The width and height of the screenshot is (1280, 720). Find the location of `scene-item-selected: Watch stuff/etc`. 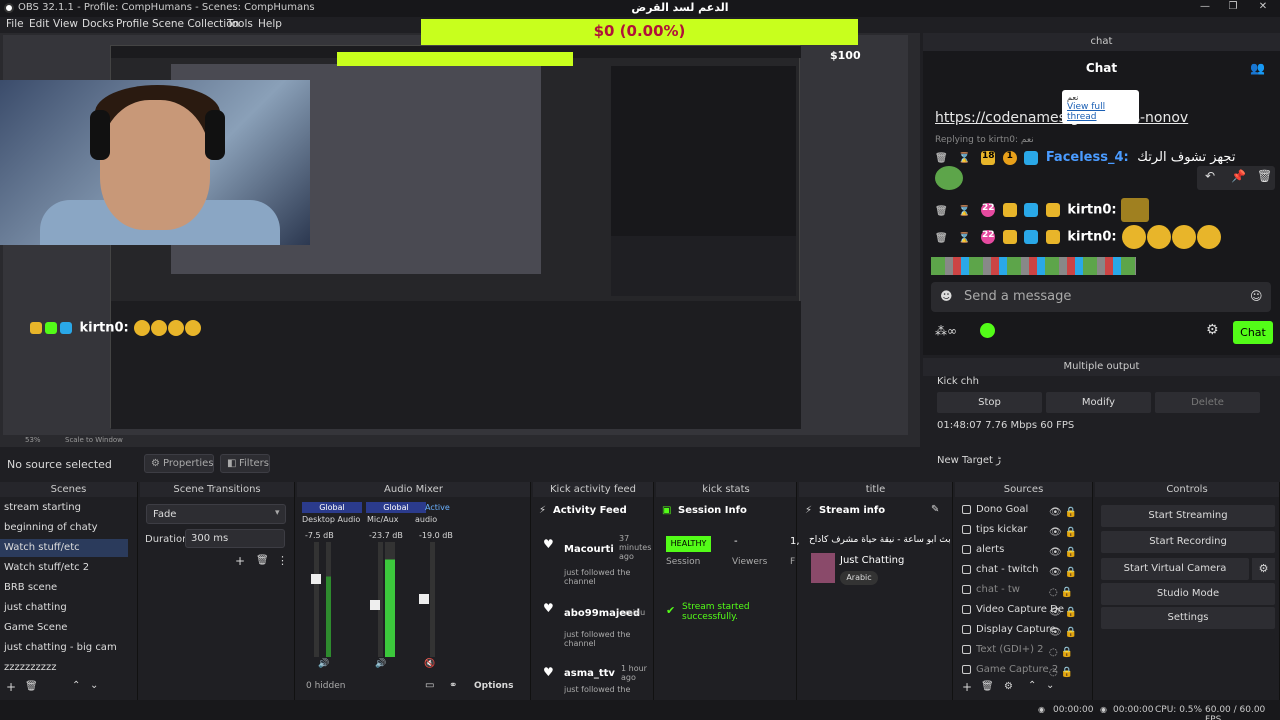

scene-item-selected: Watch stuff/etc is located at coordinates (42, 547).